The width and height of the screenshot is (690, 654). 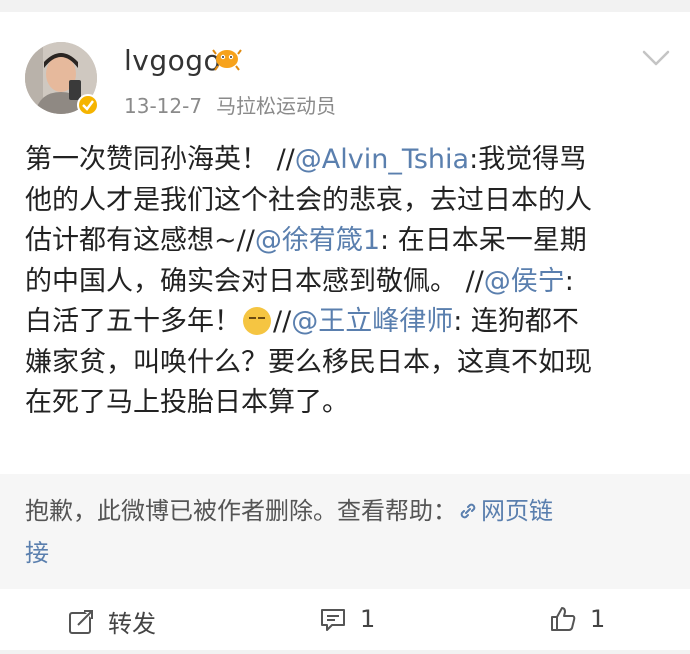 I want to click on mention-link: @王立峰律师, so click(x=372, y=321).